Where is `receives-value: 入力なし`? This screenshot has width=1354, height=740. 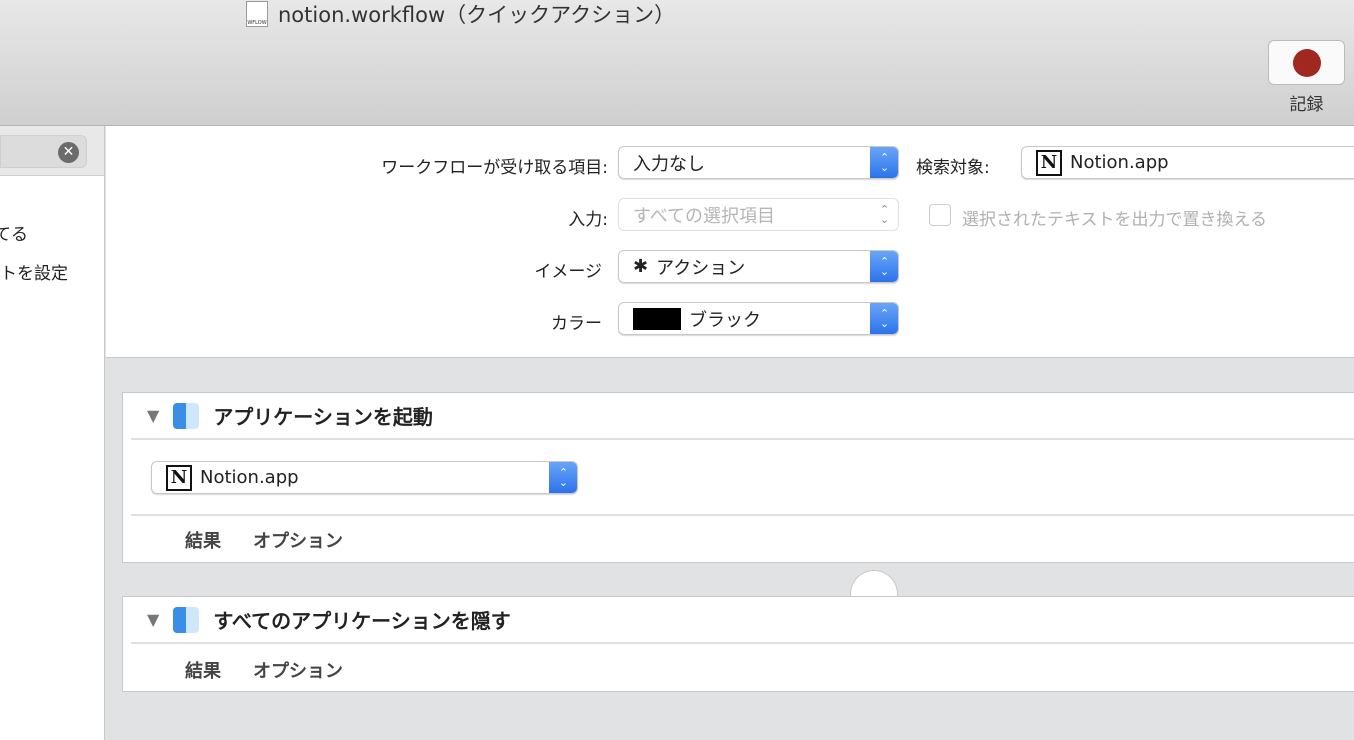
receives-value: 入力なし is located at coordinates (669, 164).